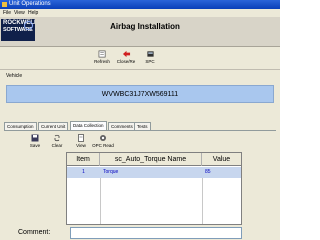 This screenshot has height=240, width=320. I want to click on grid-header: Item sc_Auto_Torque Name Value, so click(154, 159).